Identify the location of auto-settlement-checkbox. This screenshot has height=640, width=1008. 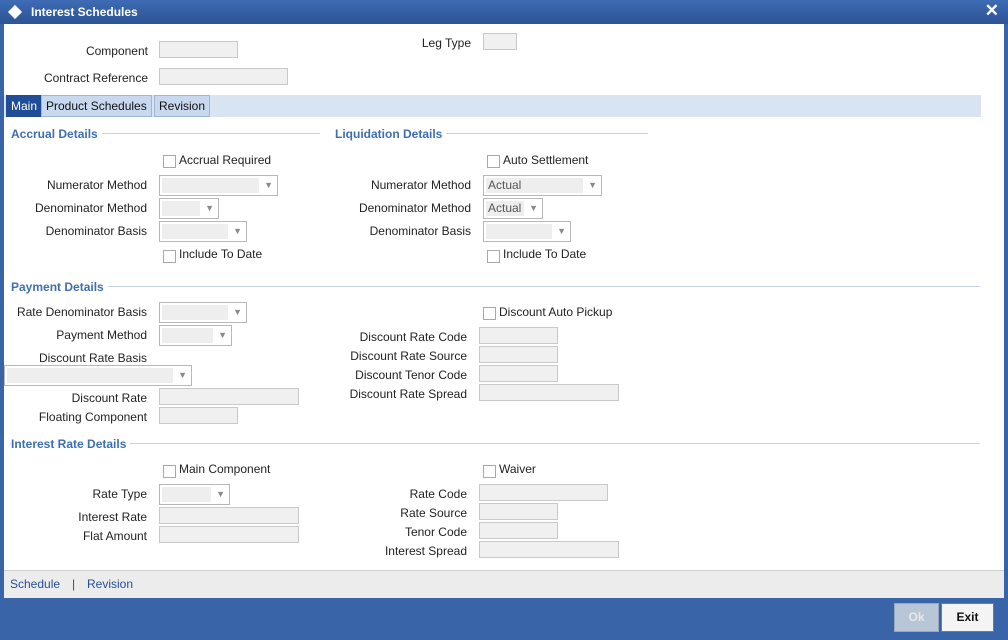
(493, 161).